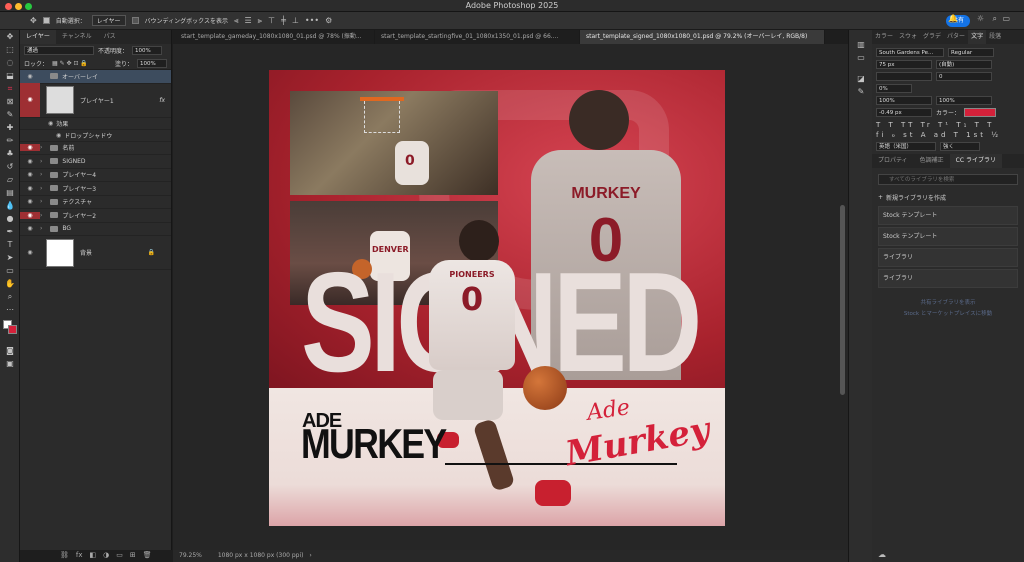 This screenshot has width=1024, height=562. Describe the element at coordinates (8, 6) in the screenshot. I see `close-window-button` at that location.